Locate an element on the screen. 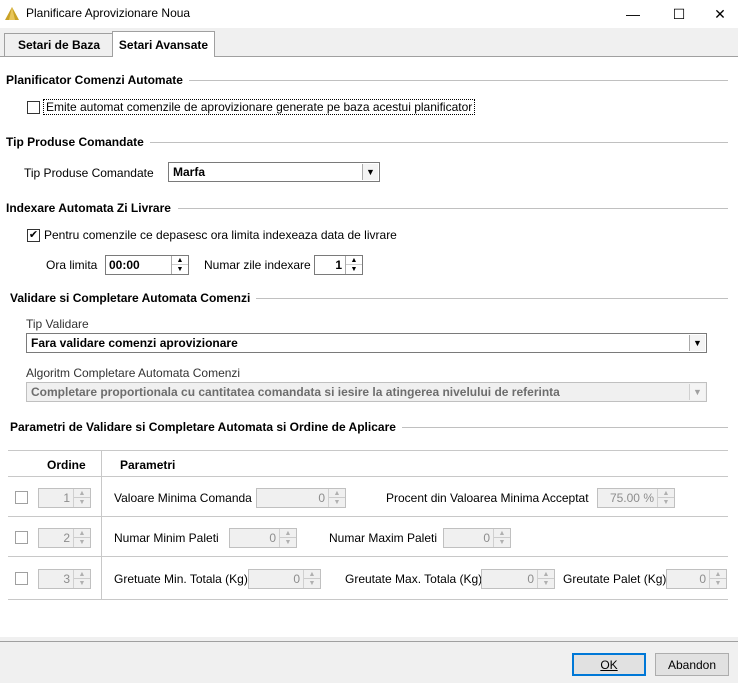 This screenshot has height=683, width=738. product-type-value: Marfa is located at coordinates (189, 172).